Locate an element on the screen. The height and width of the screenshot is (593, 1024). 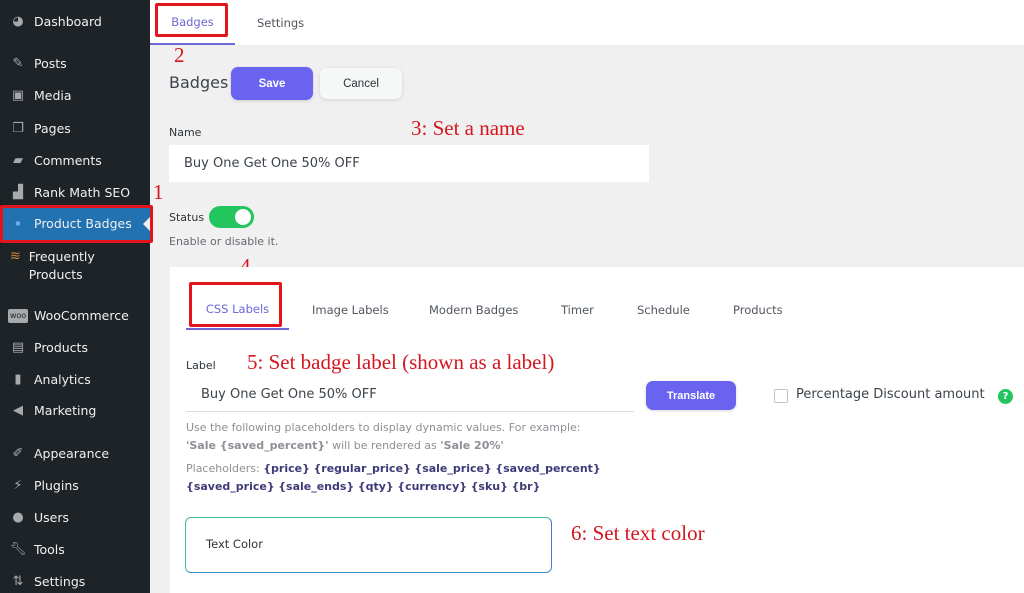
sidebar-item-label: Analytics is located at coordinates (62, 379).